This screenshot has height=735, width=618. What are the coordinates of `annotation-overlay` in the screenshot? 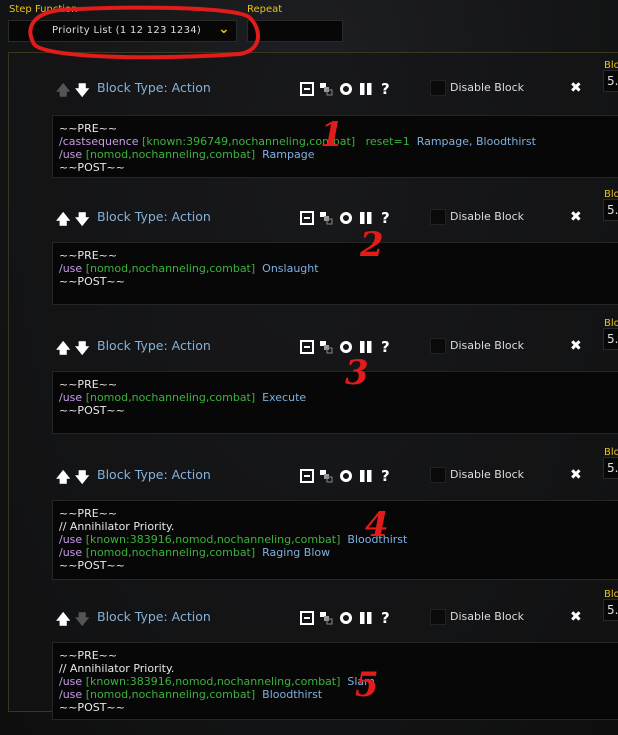 It's located at (144, 32).